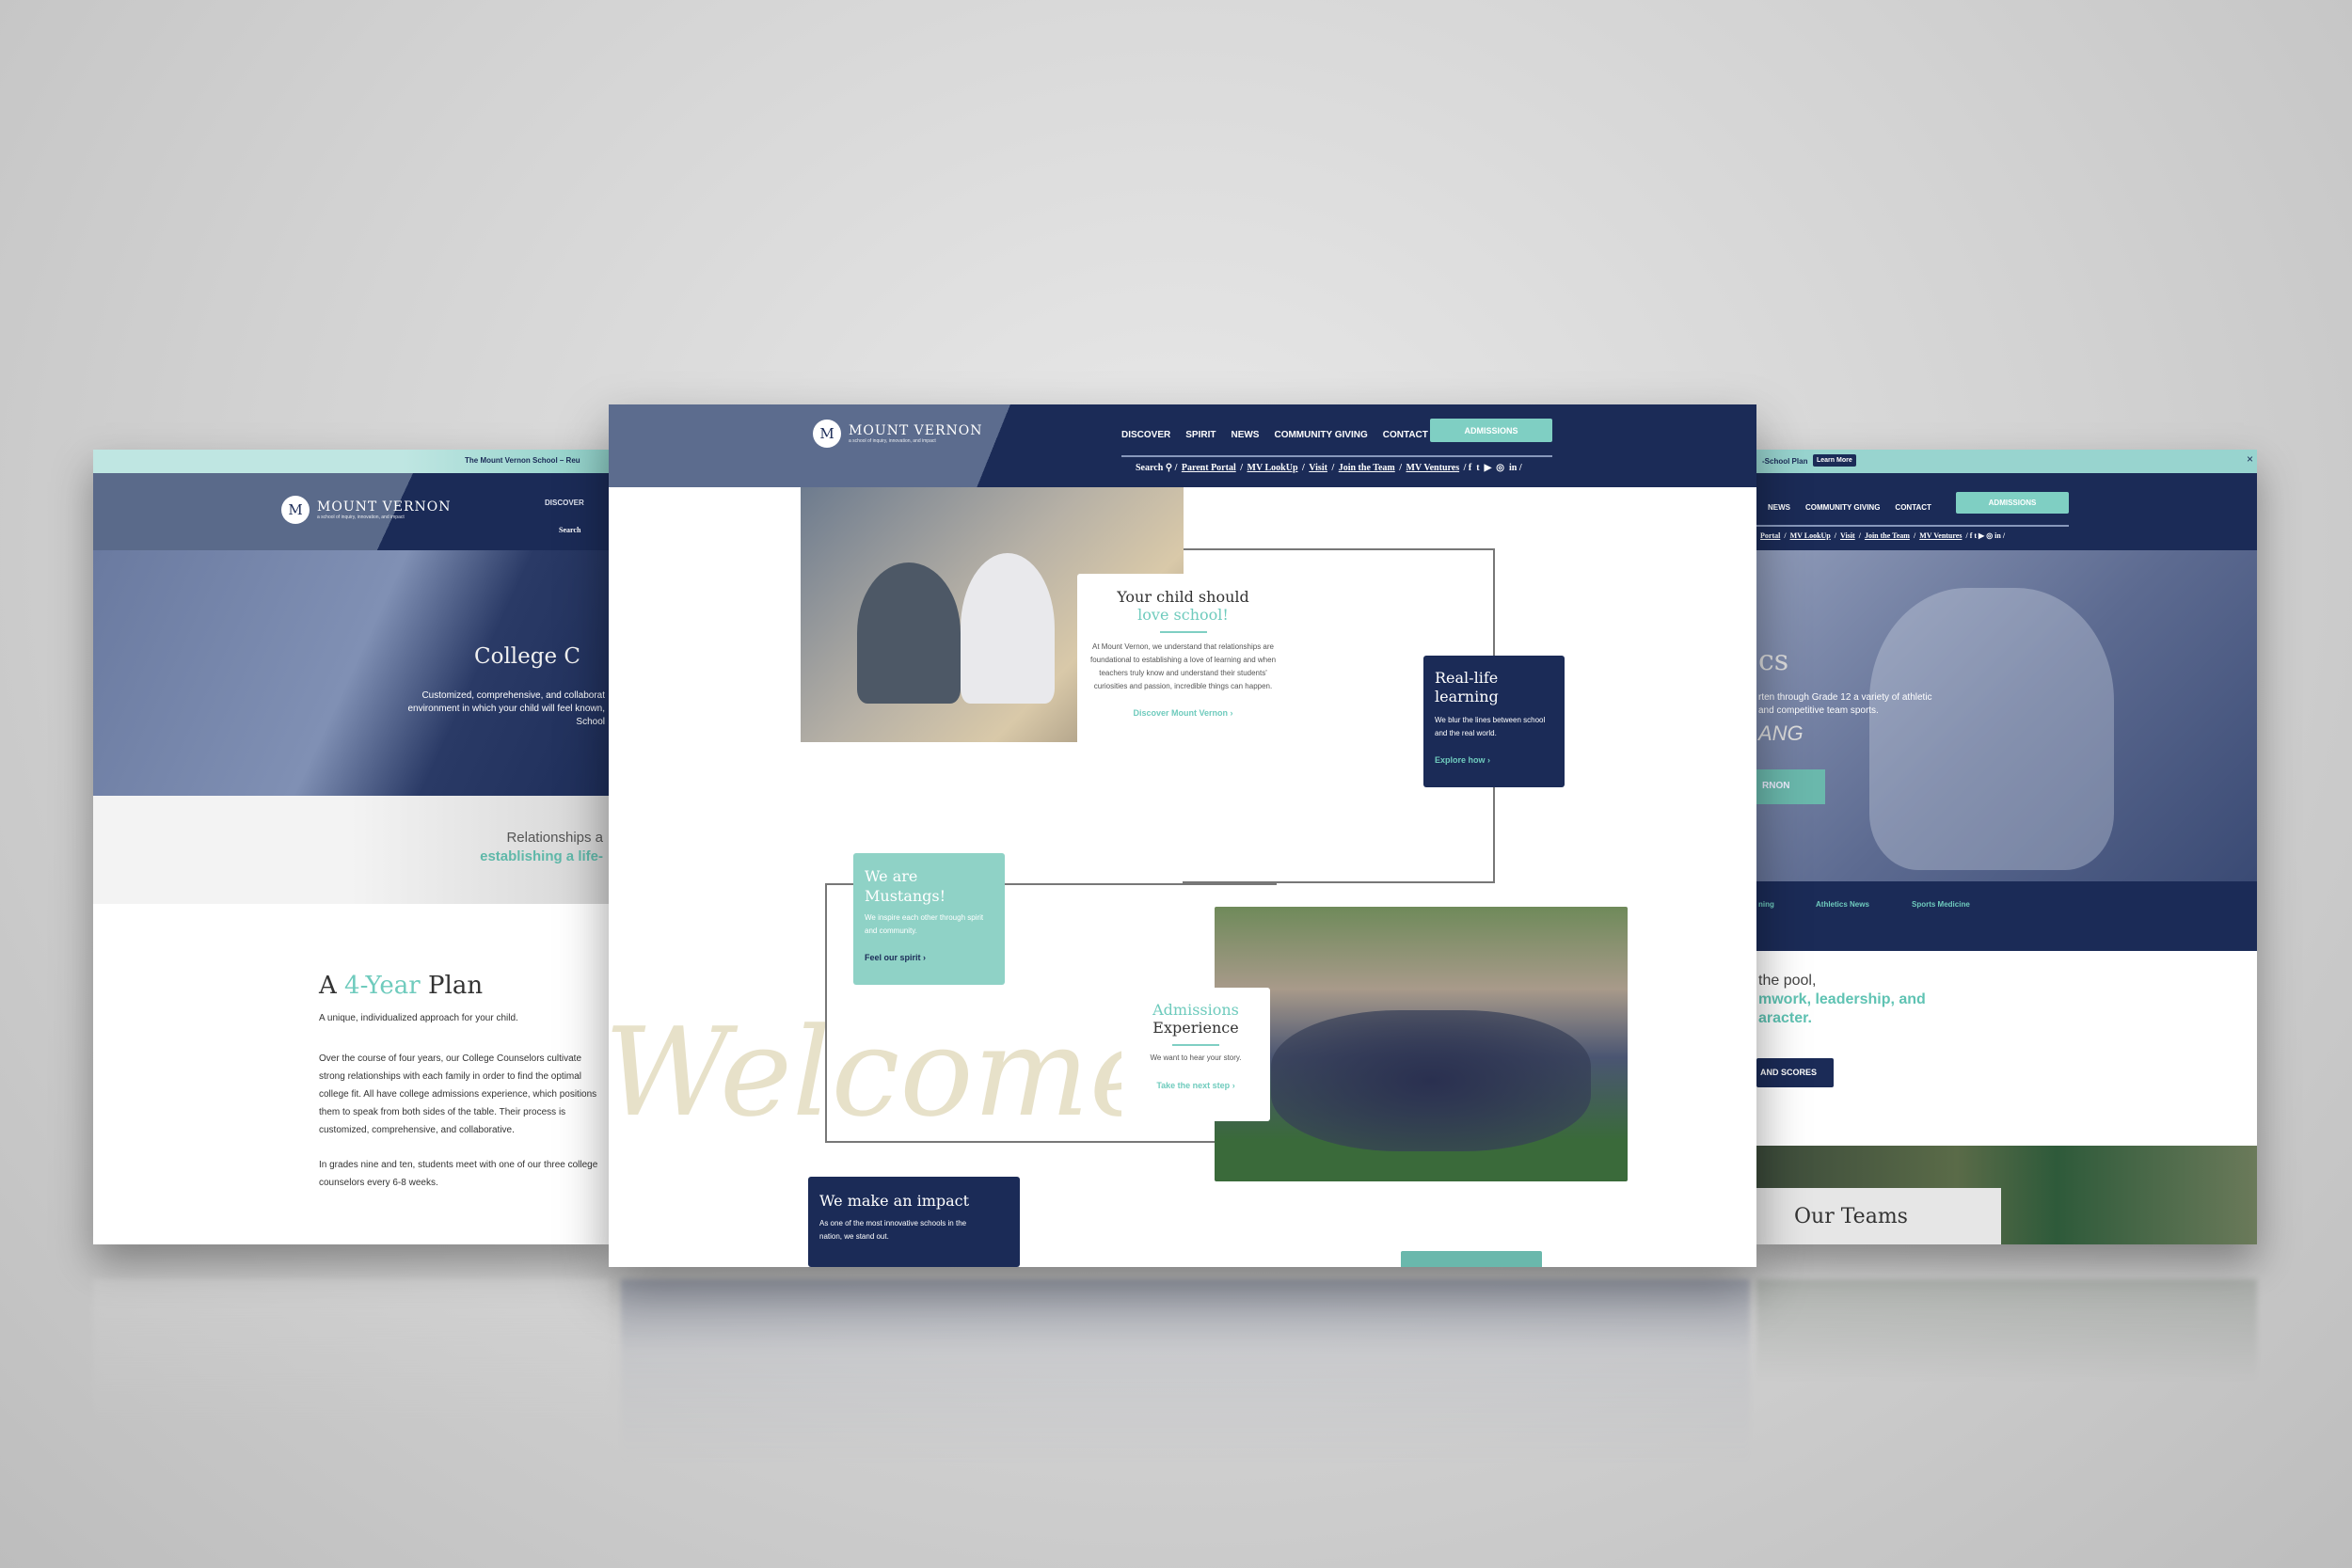 The height and width of the screenshot is (1568, 2352). What do you see at coordinates (1154, 468) in the screenshot?
I see `search-link: Search ⚲` at bounding box center [1154, 468].